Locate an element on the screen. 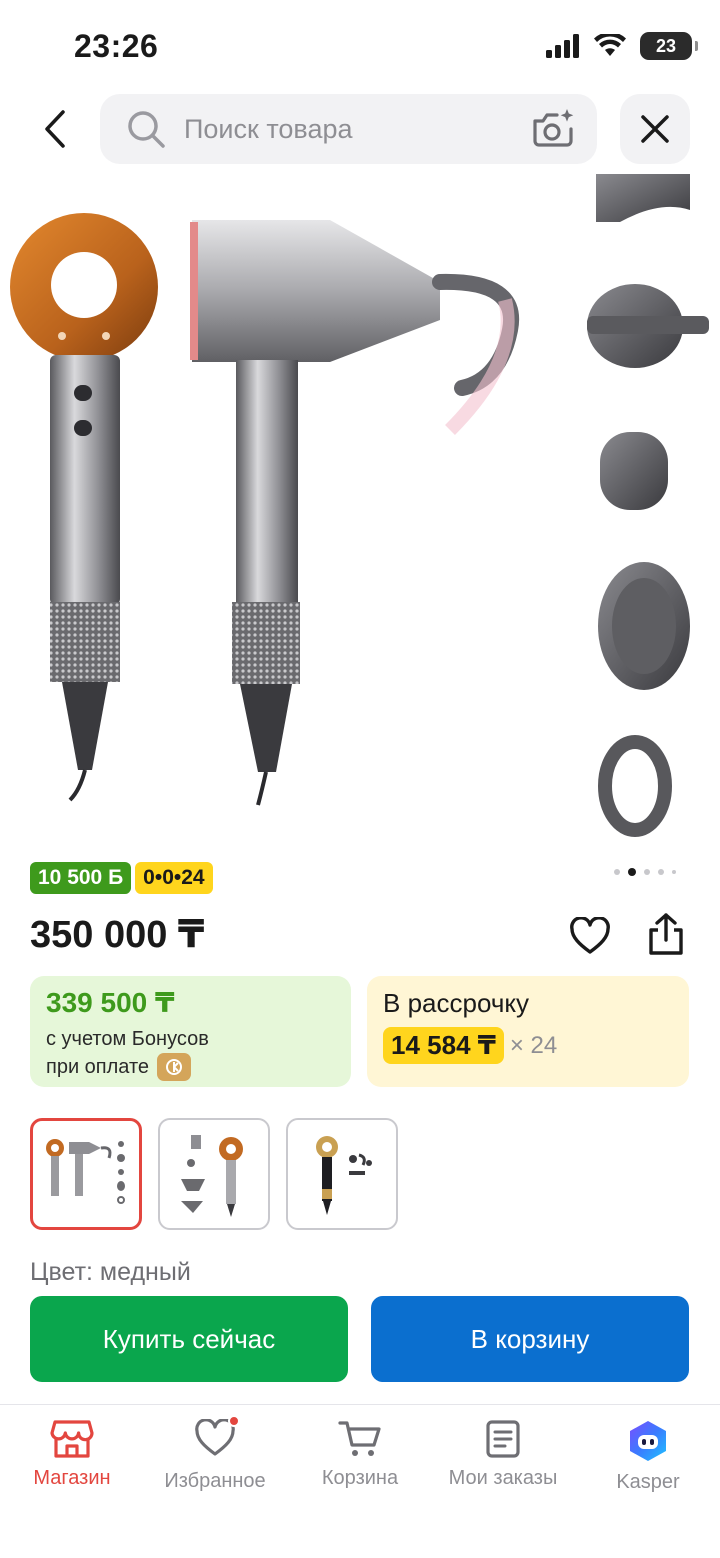  status-icons: 23 is located at coordinates (622, 46).